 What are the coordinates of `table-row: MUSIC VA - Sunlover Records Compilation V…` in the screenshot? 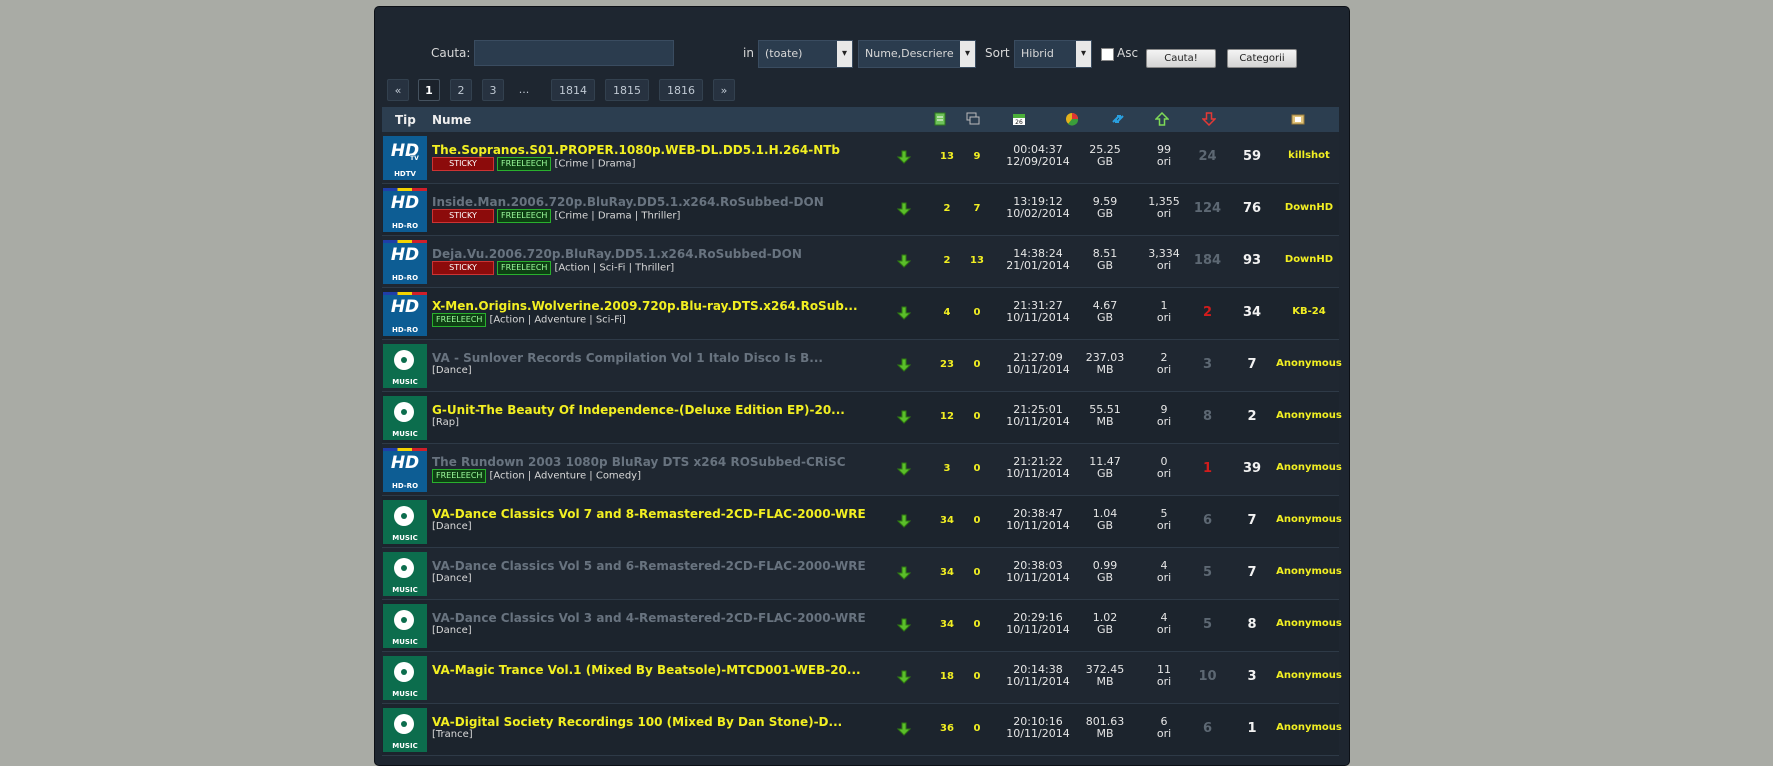 It's located at (862, 366).